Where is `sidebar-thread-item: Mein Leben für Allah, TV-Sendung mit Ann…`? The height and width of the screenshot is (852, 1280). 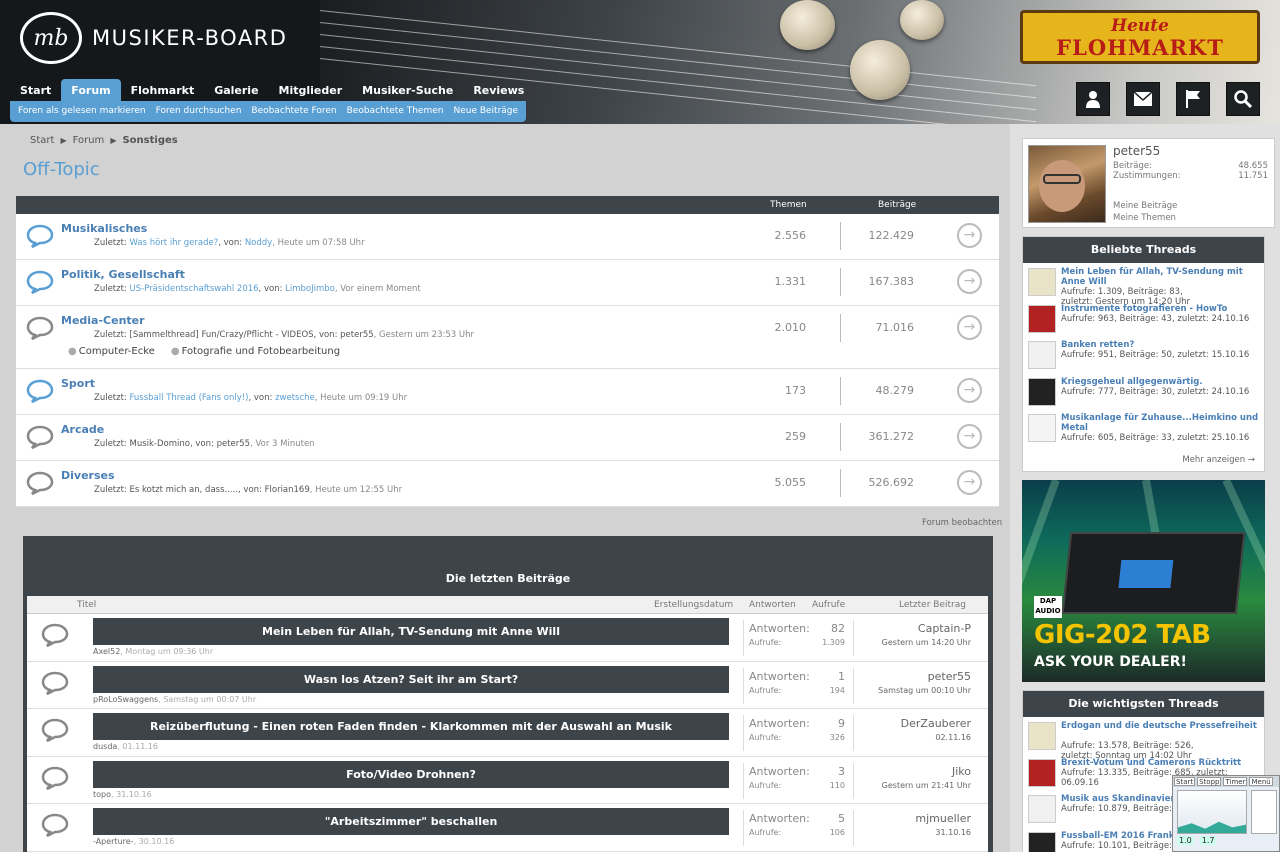
sidebar-thread-item: Mein Leben für Allah, TV-Sendung mit Ann… is located at coordinates (1143, 285).